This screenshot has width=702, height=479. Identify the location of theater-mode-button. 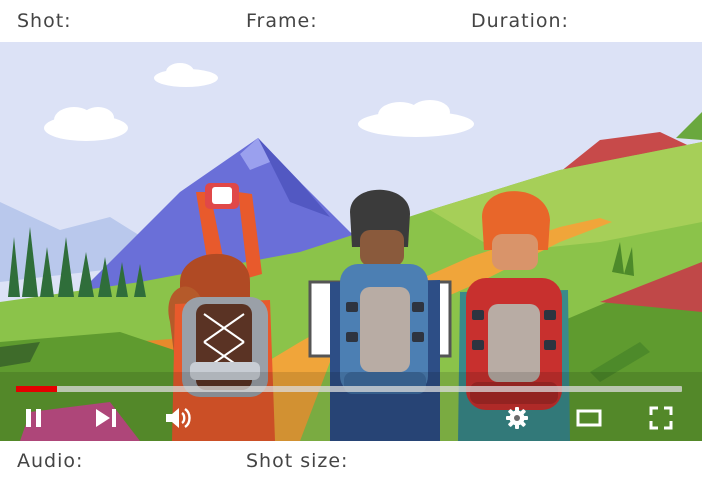
(589, 418).